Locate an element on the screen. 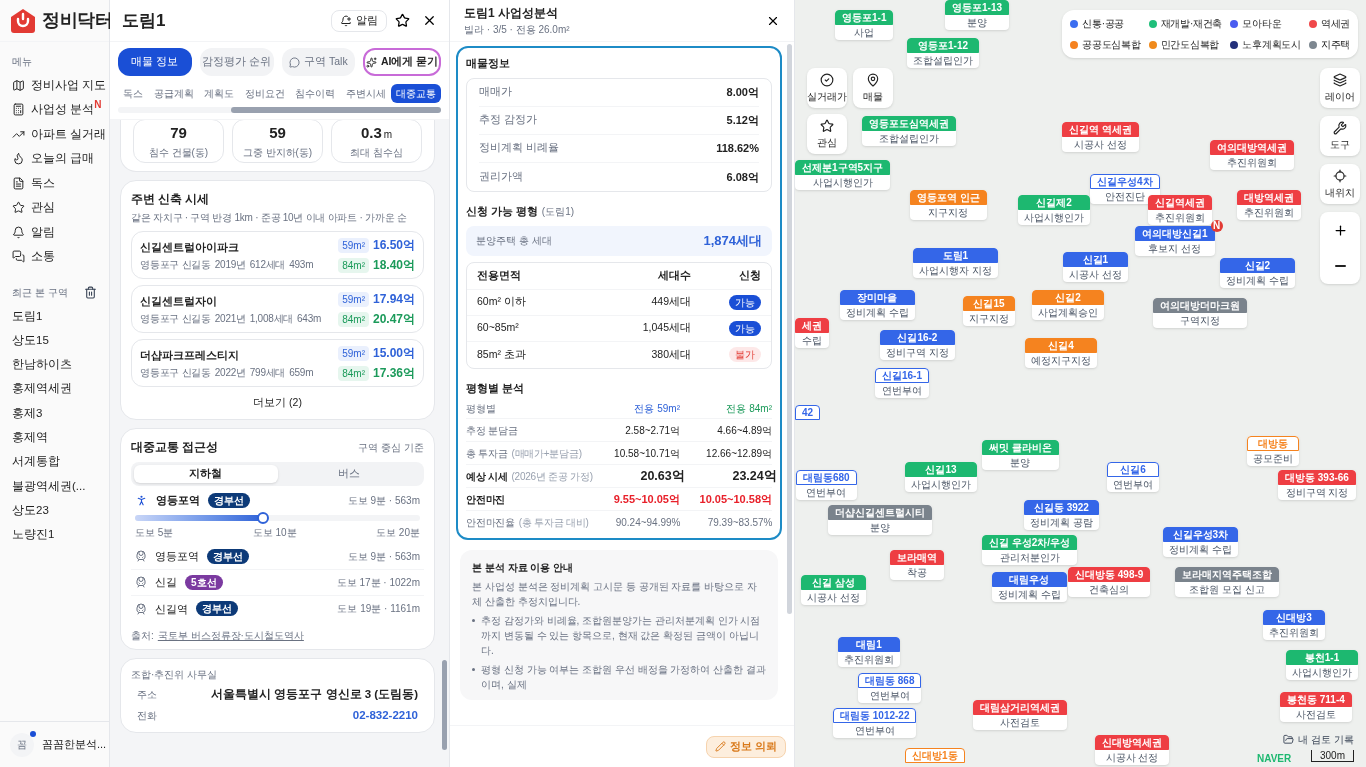 This screenshot has width=1366, height=767. mode-tab: 지하철 is located at coordinates (206, 474).